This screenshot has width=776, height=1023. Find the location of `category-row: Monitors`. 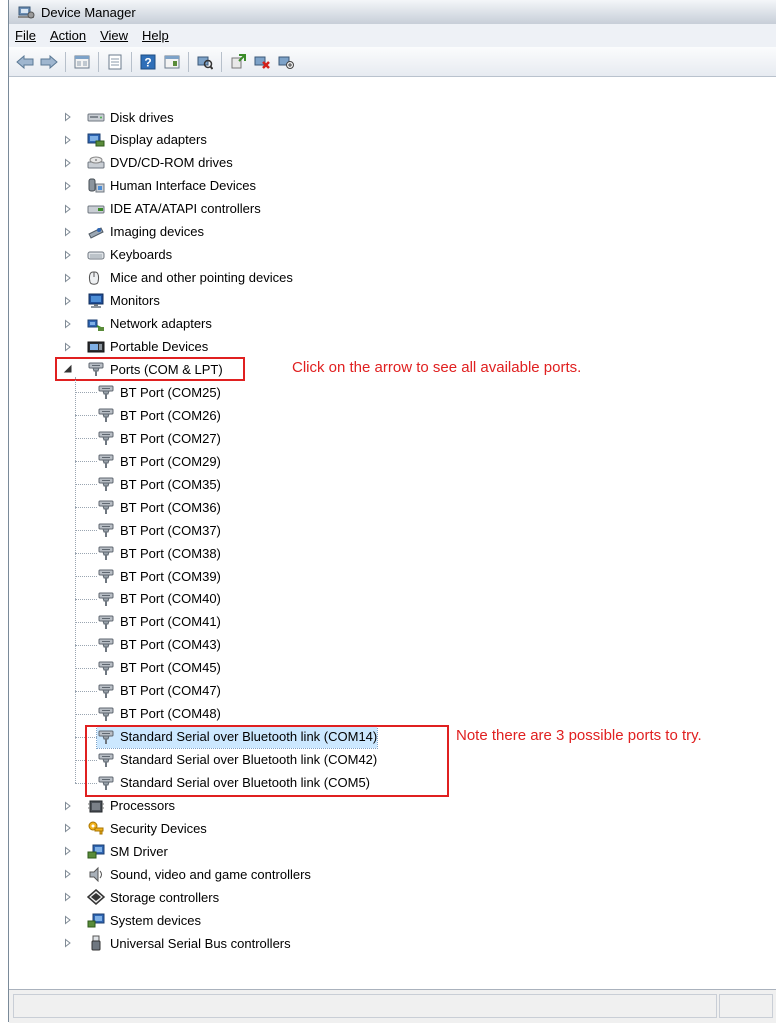

category-row: Monitors is located at coordinates (111, 301).